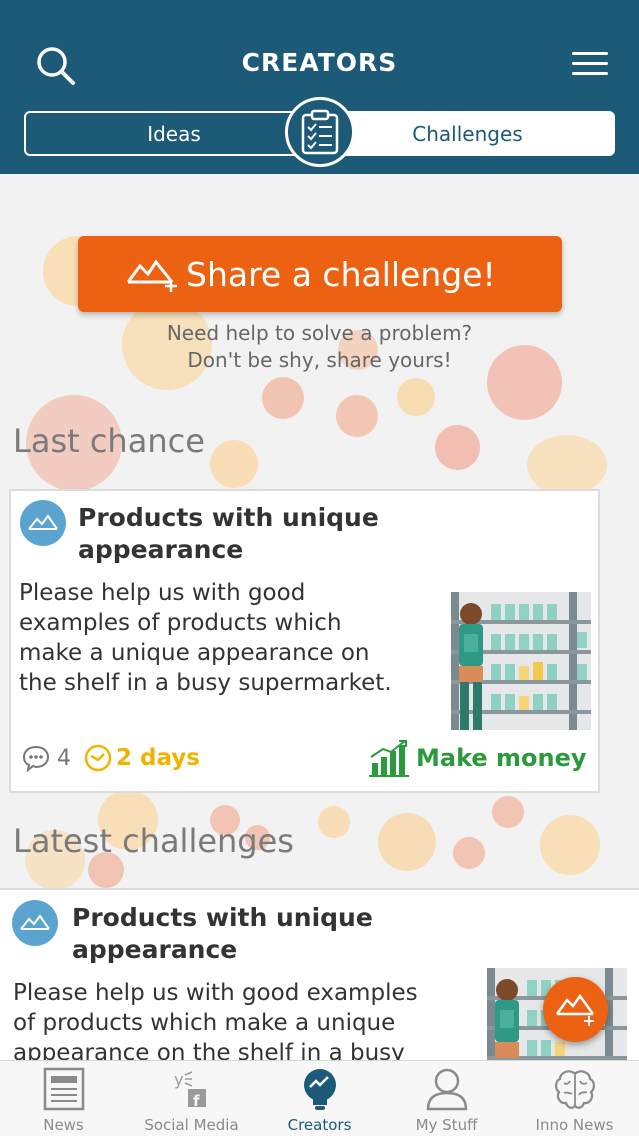  What do you see at coordinates (501, 758) in the screenshot?
I see `reward-label: Make money` at bounding box center [501, 758].